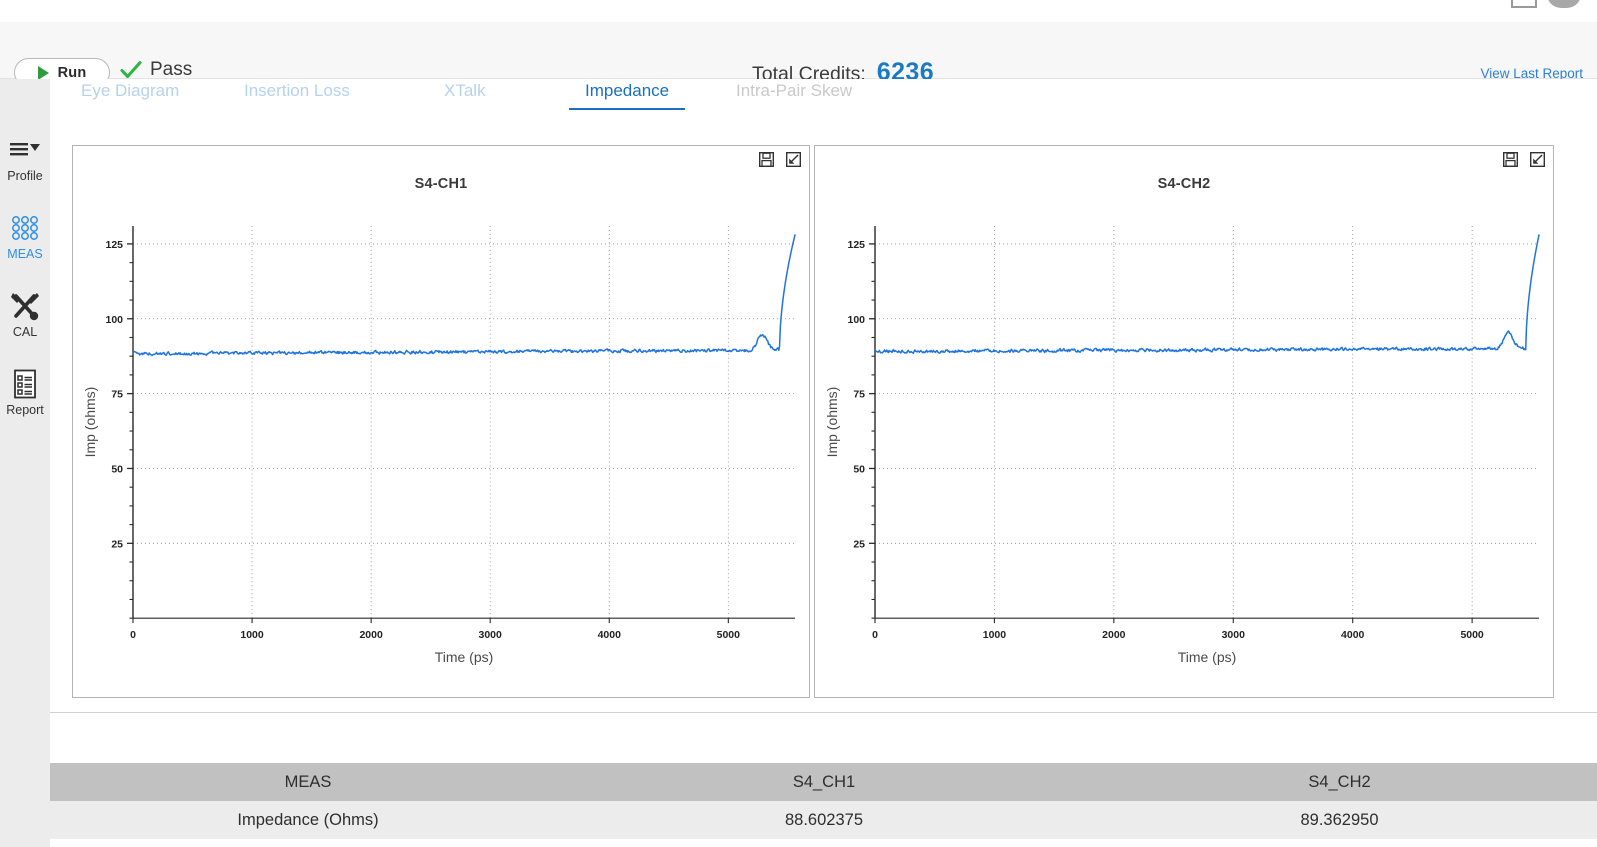 This screenshot has width=1597, height=847. I want to click on sidebar-item-profile: Profile, so click(25, 155).